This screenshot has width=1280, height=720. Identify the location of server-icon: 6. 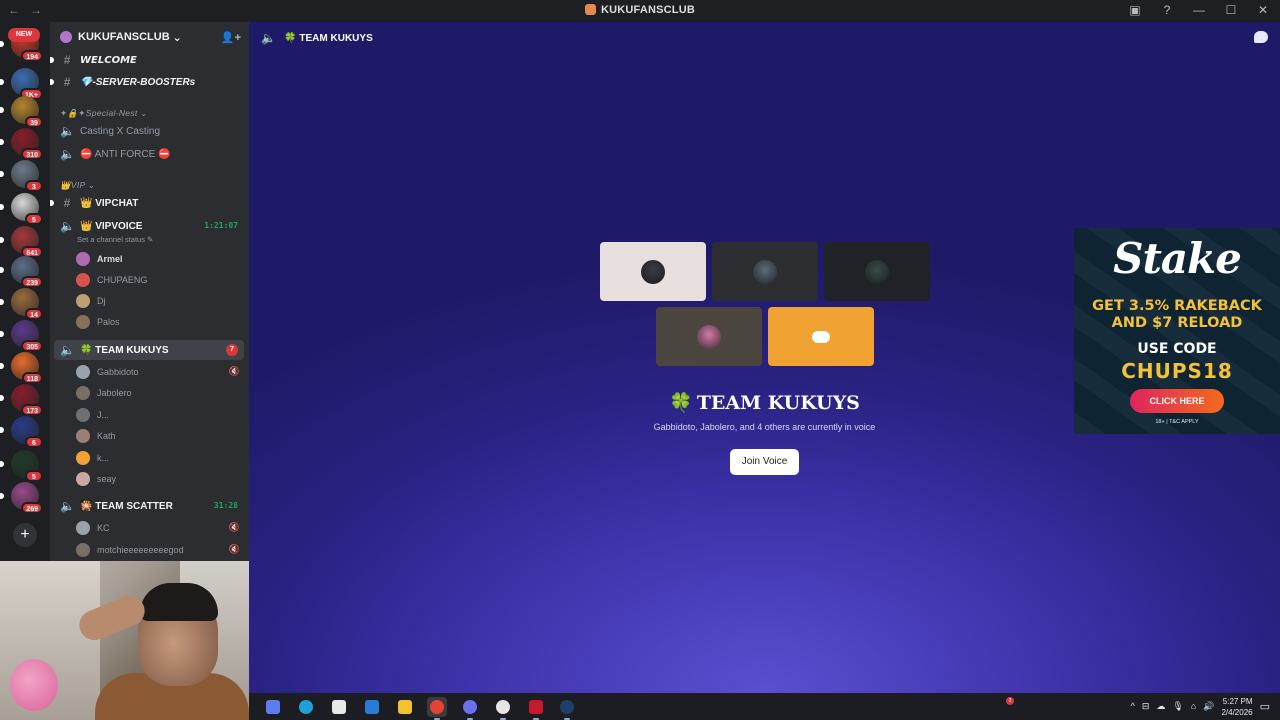
(27, 432).